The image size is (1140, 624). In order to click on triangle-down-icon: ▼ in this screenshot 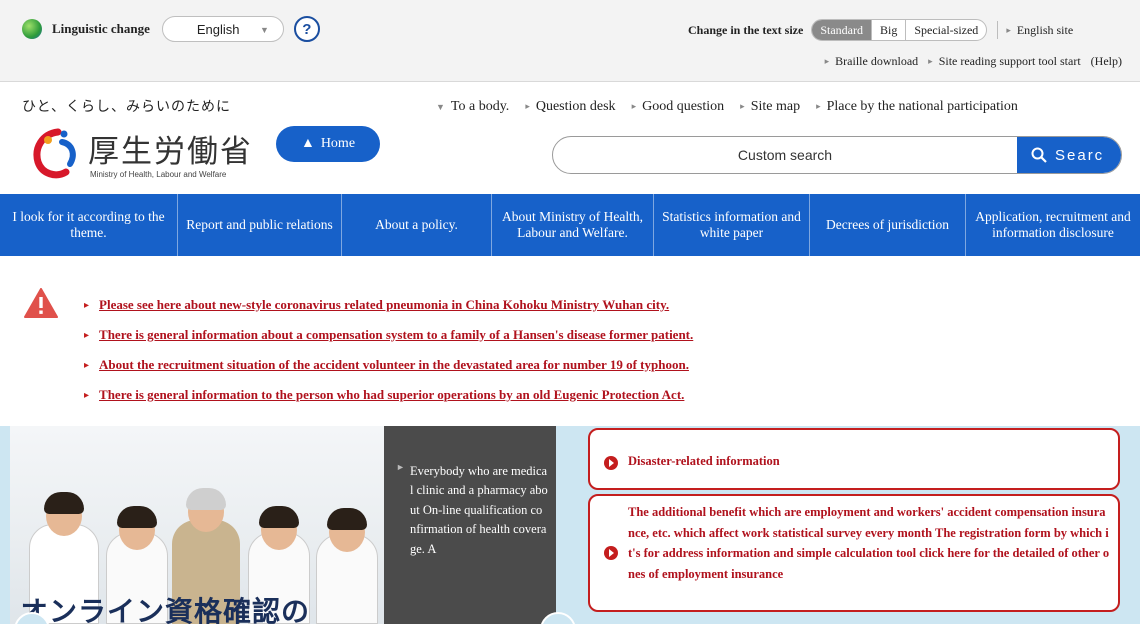, I will do `click(440, 107)`.